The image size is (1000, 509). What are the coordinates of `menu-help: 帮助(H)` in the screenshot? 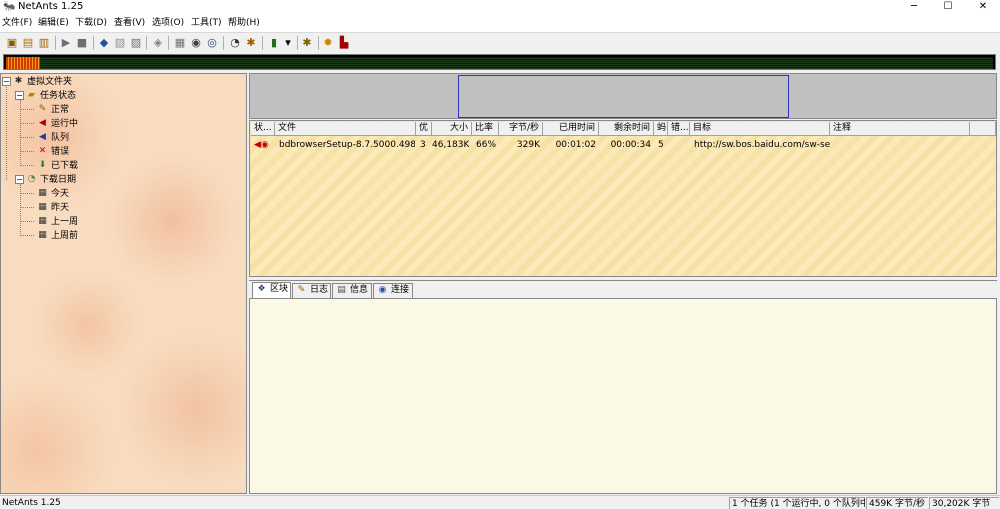 It's located at (244, 23).